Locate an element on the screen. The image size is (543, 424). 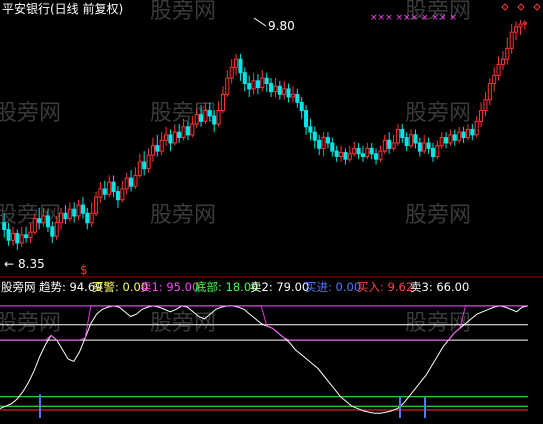
legend-item: 底部: 18.00 is located at coordinates (226, 287).